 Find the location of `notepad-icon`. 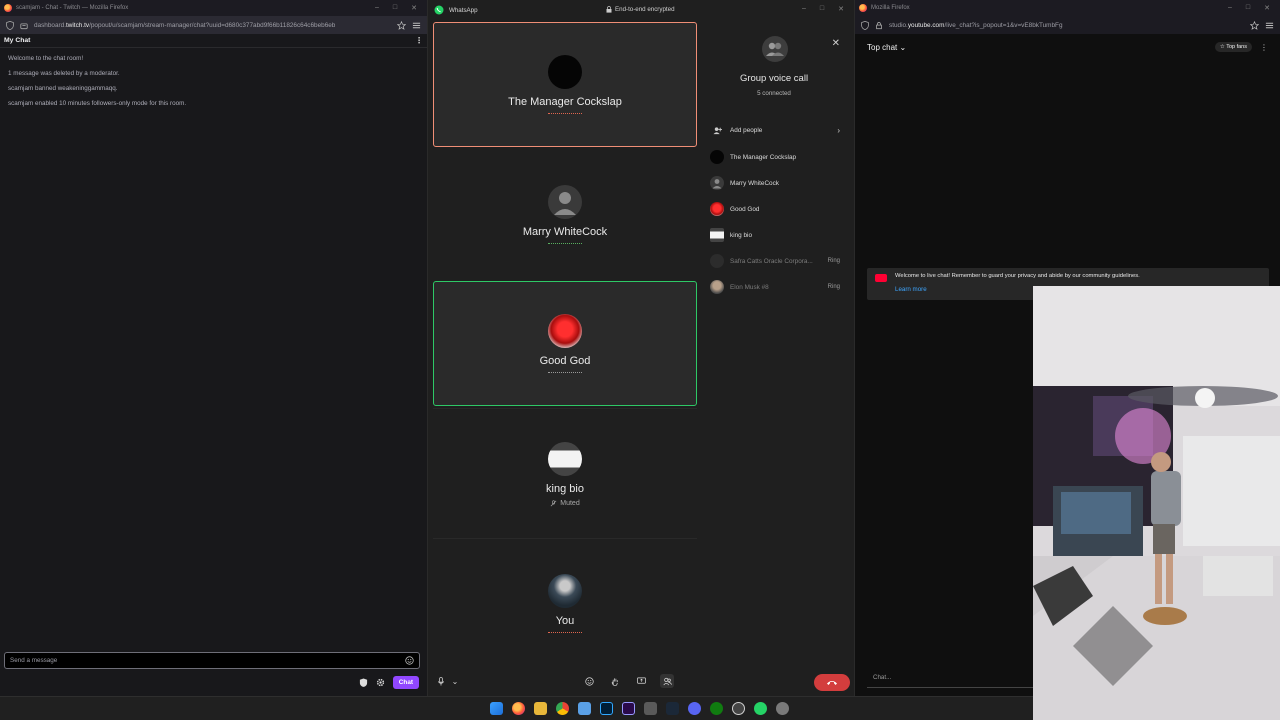

notepad-icon is located at coordinates (584, 708).